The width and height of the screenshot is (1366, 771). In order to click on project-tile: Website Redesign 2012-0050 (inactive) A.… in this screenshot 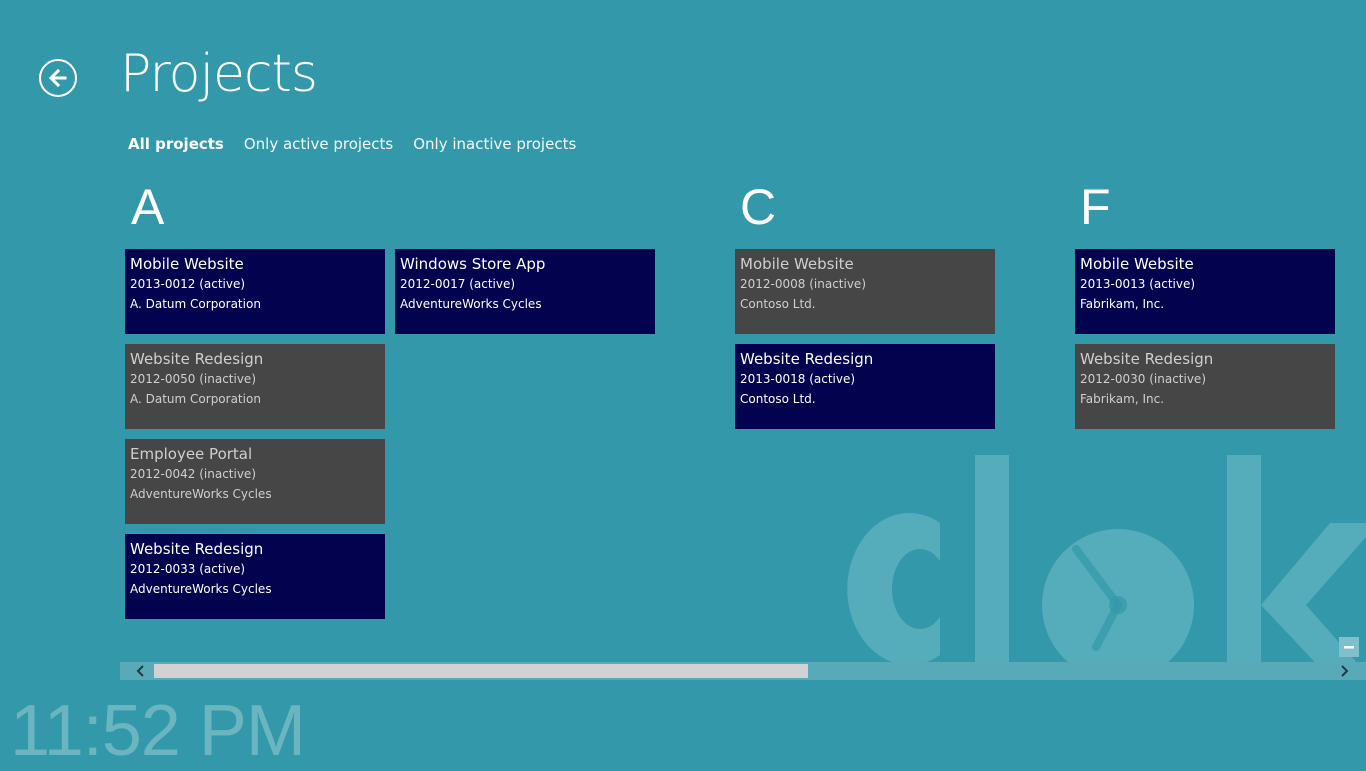, I will do `click(255, 386)`.